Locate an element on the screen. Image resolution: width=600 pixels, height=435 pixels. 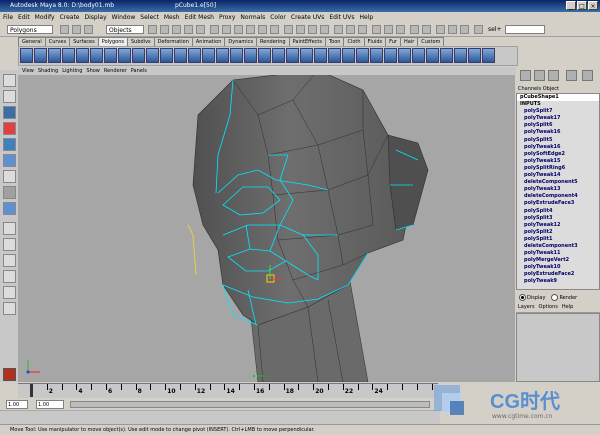
shelf-tab-rendering: Rendering is located at coordinates (273, 41).